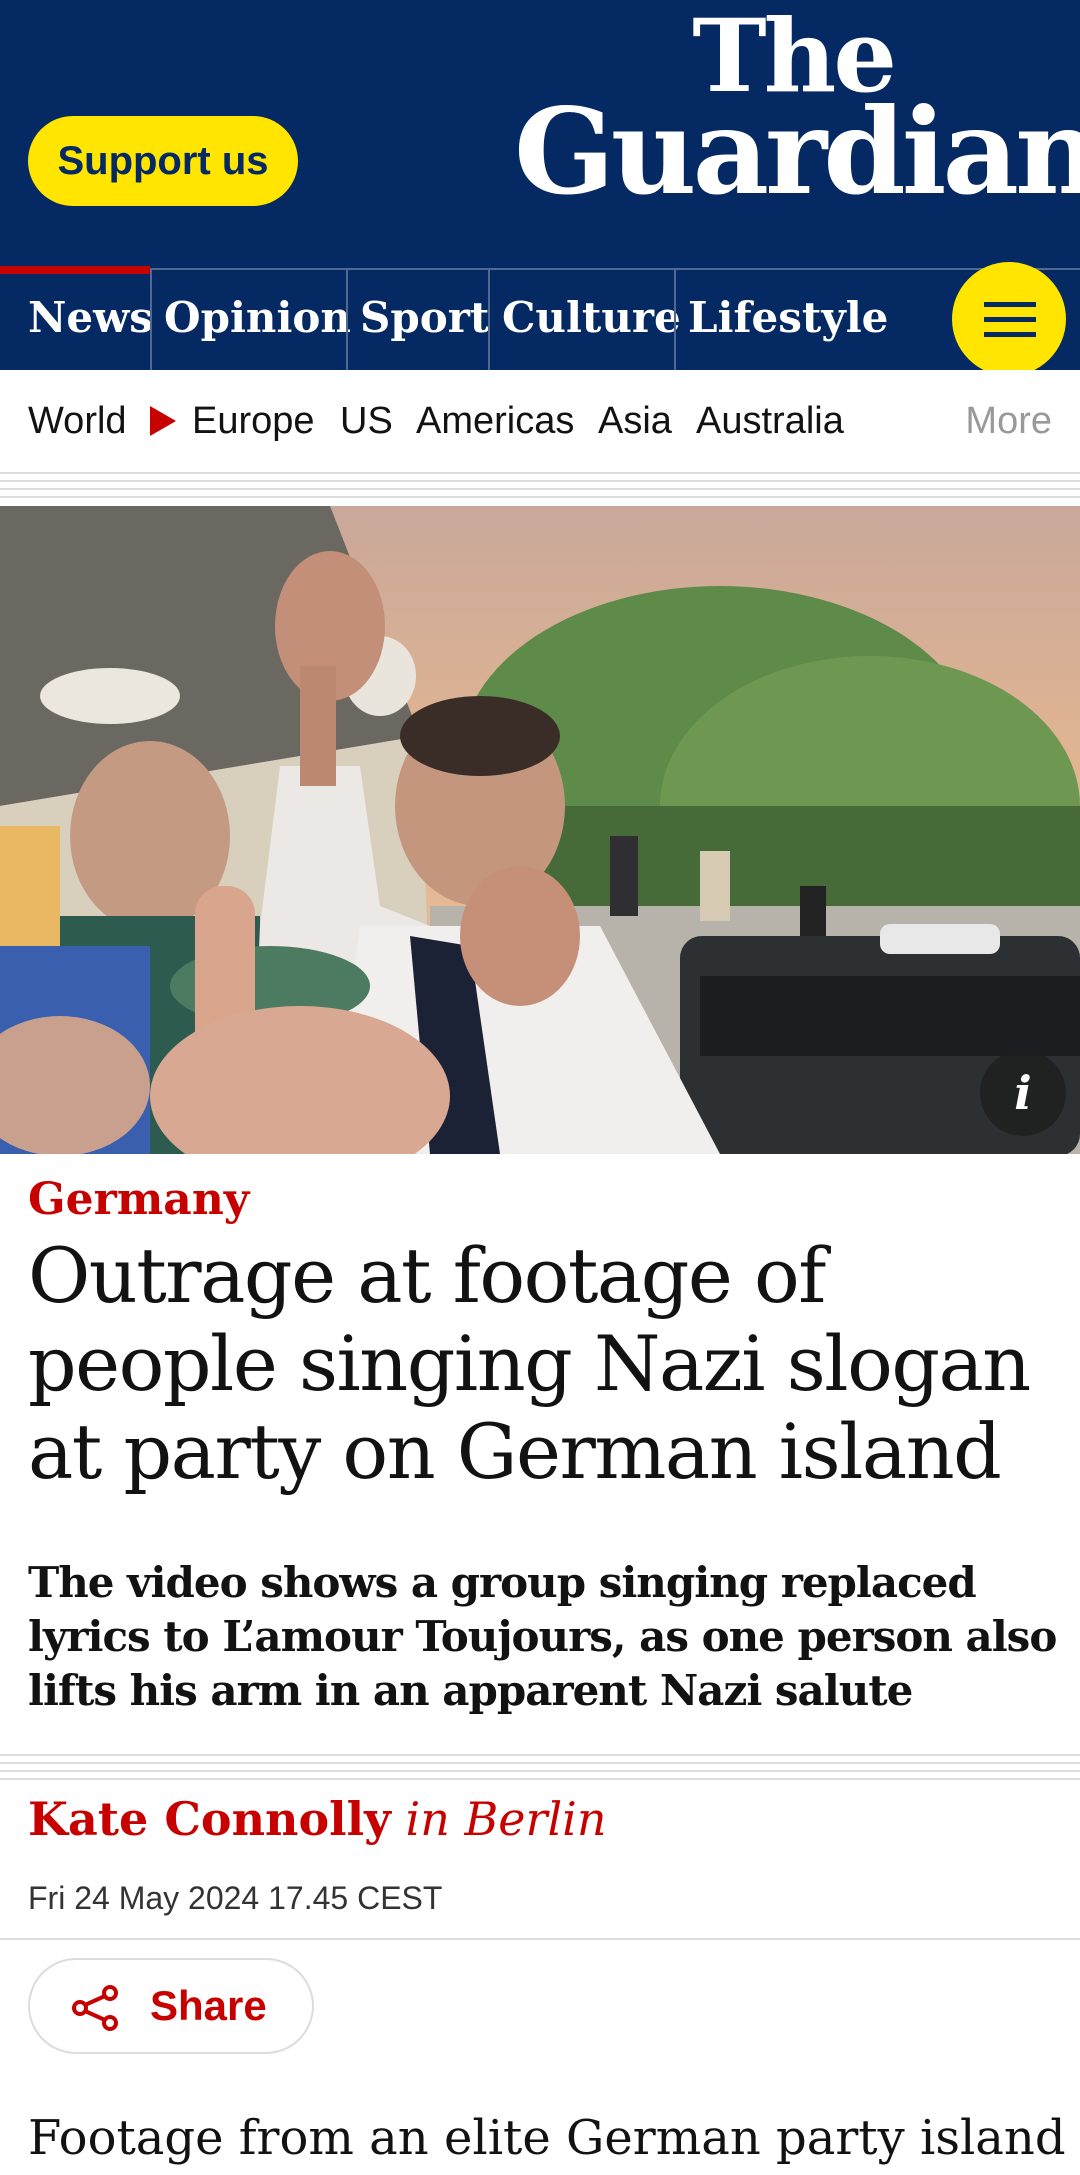 Image resolution: width=1080 pixels, height=2175 pixels. What do you see at coordinates (77, 421) in the screenshot?
I see `subnav-world: World` at bounding box center [77, 421].